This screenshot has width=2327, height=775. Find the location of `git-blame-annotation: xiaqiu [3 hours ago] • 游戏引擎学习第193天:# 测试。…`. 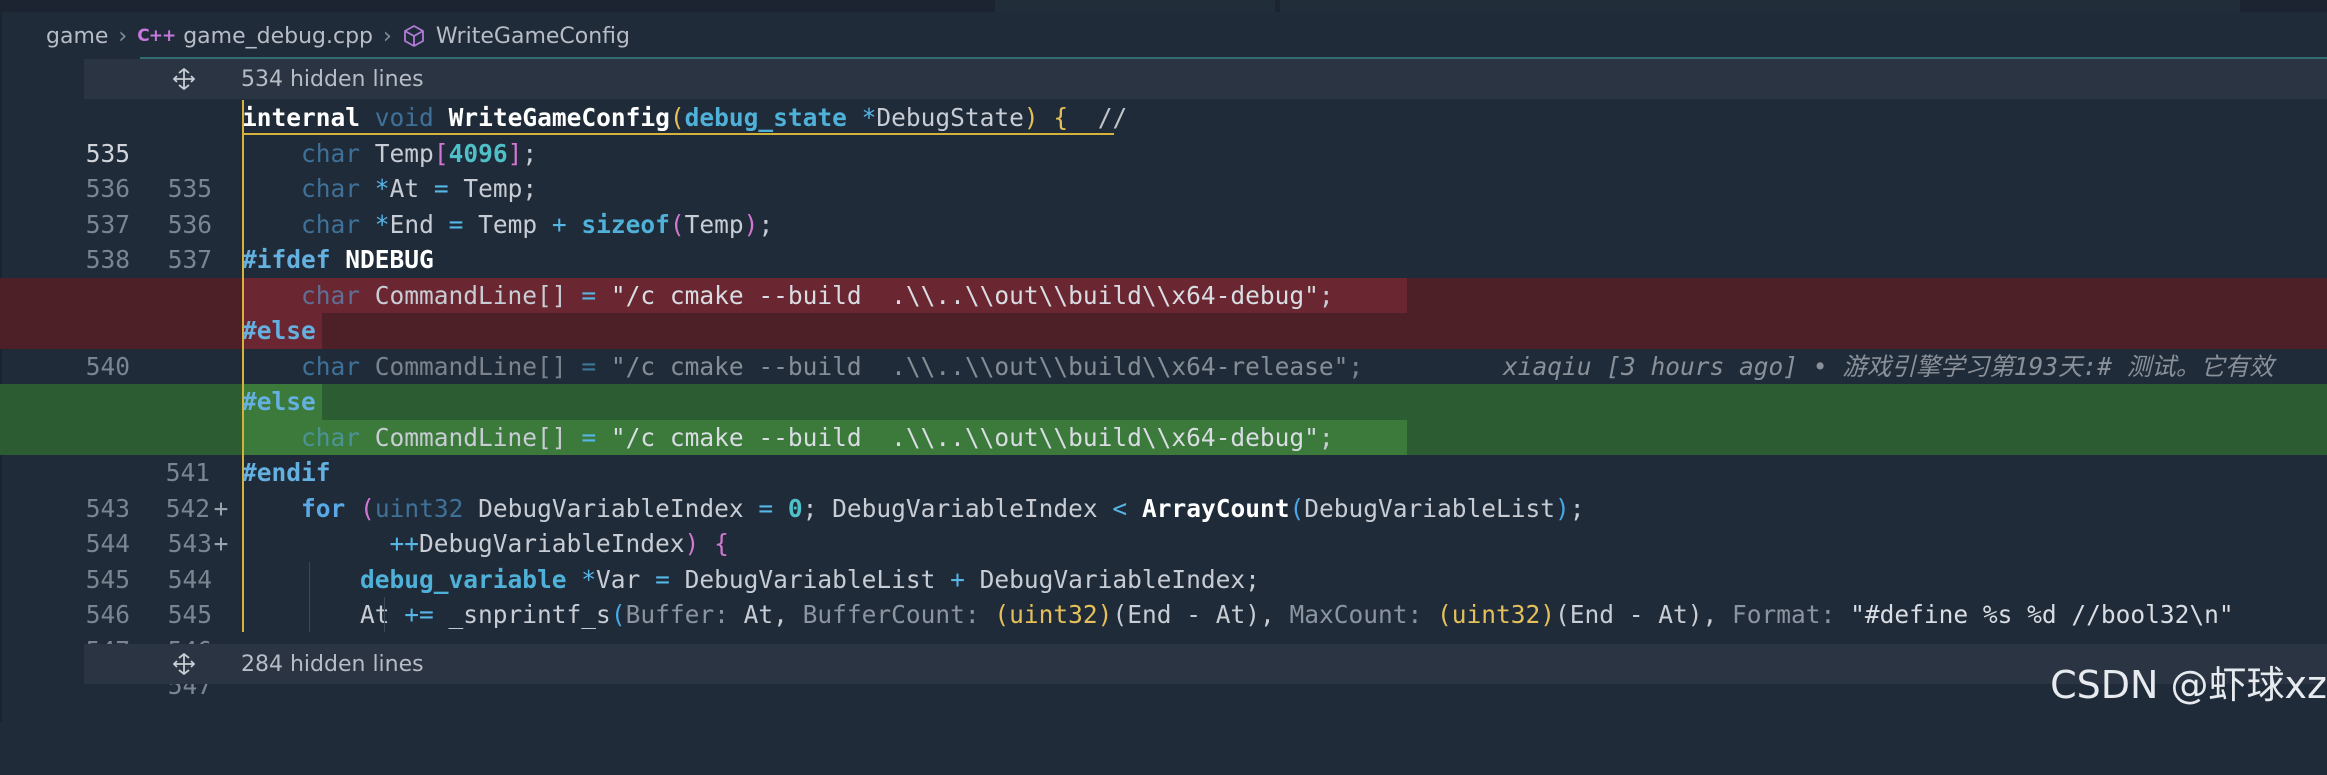

git-blame-annotation: xiaqiu [3 hours ago] • 游戏引擎学习第193天:# 测试。… is located at coordinates (1888, 367).